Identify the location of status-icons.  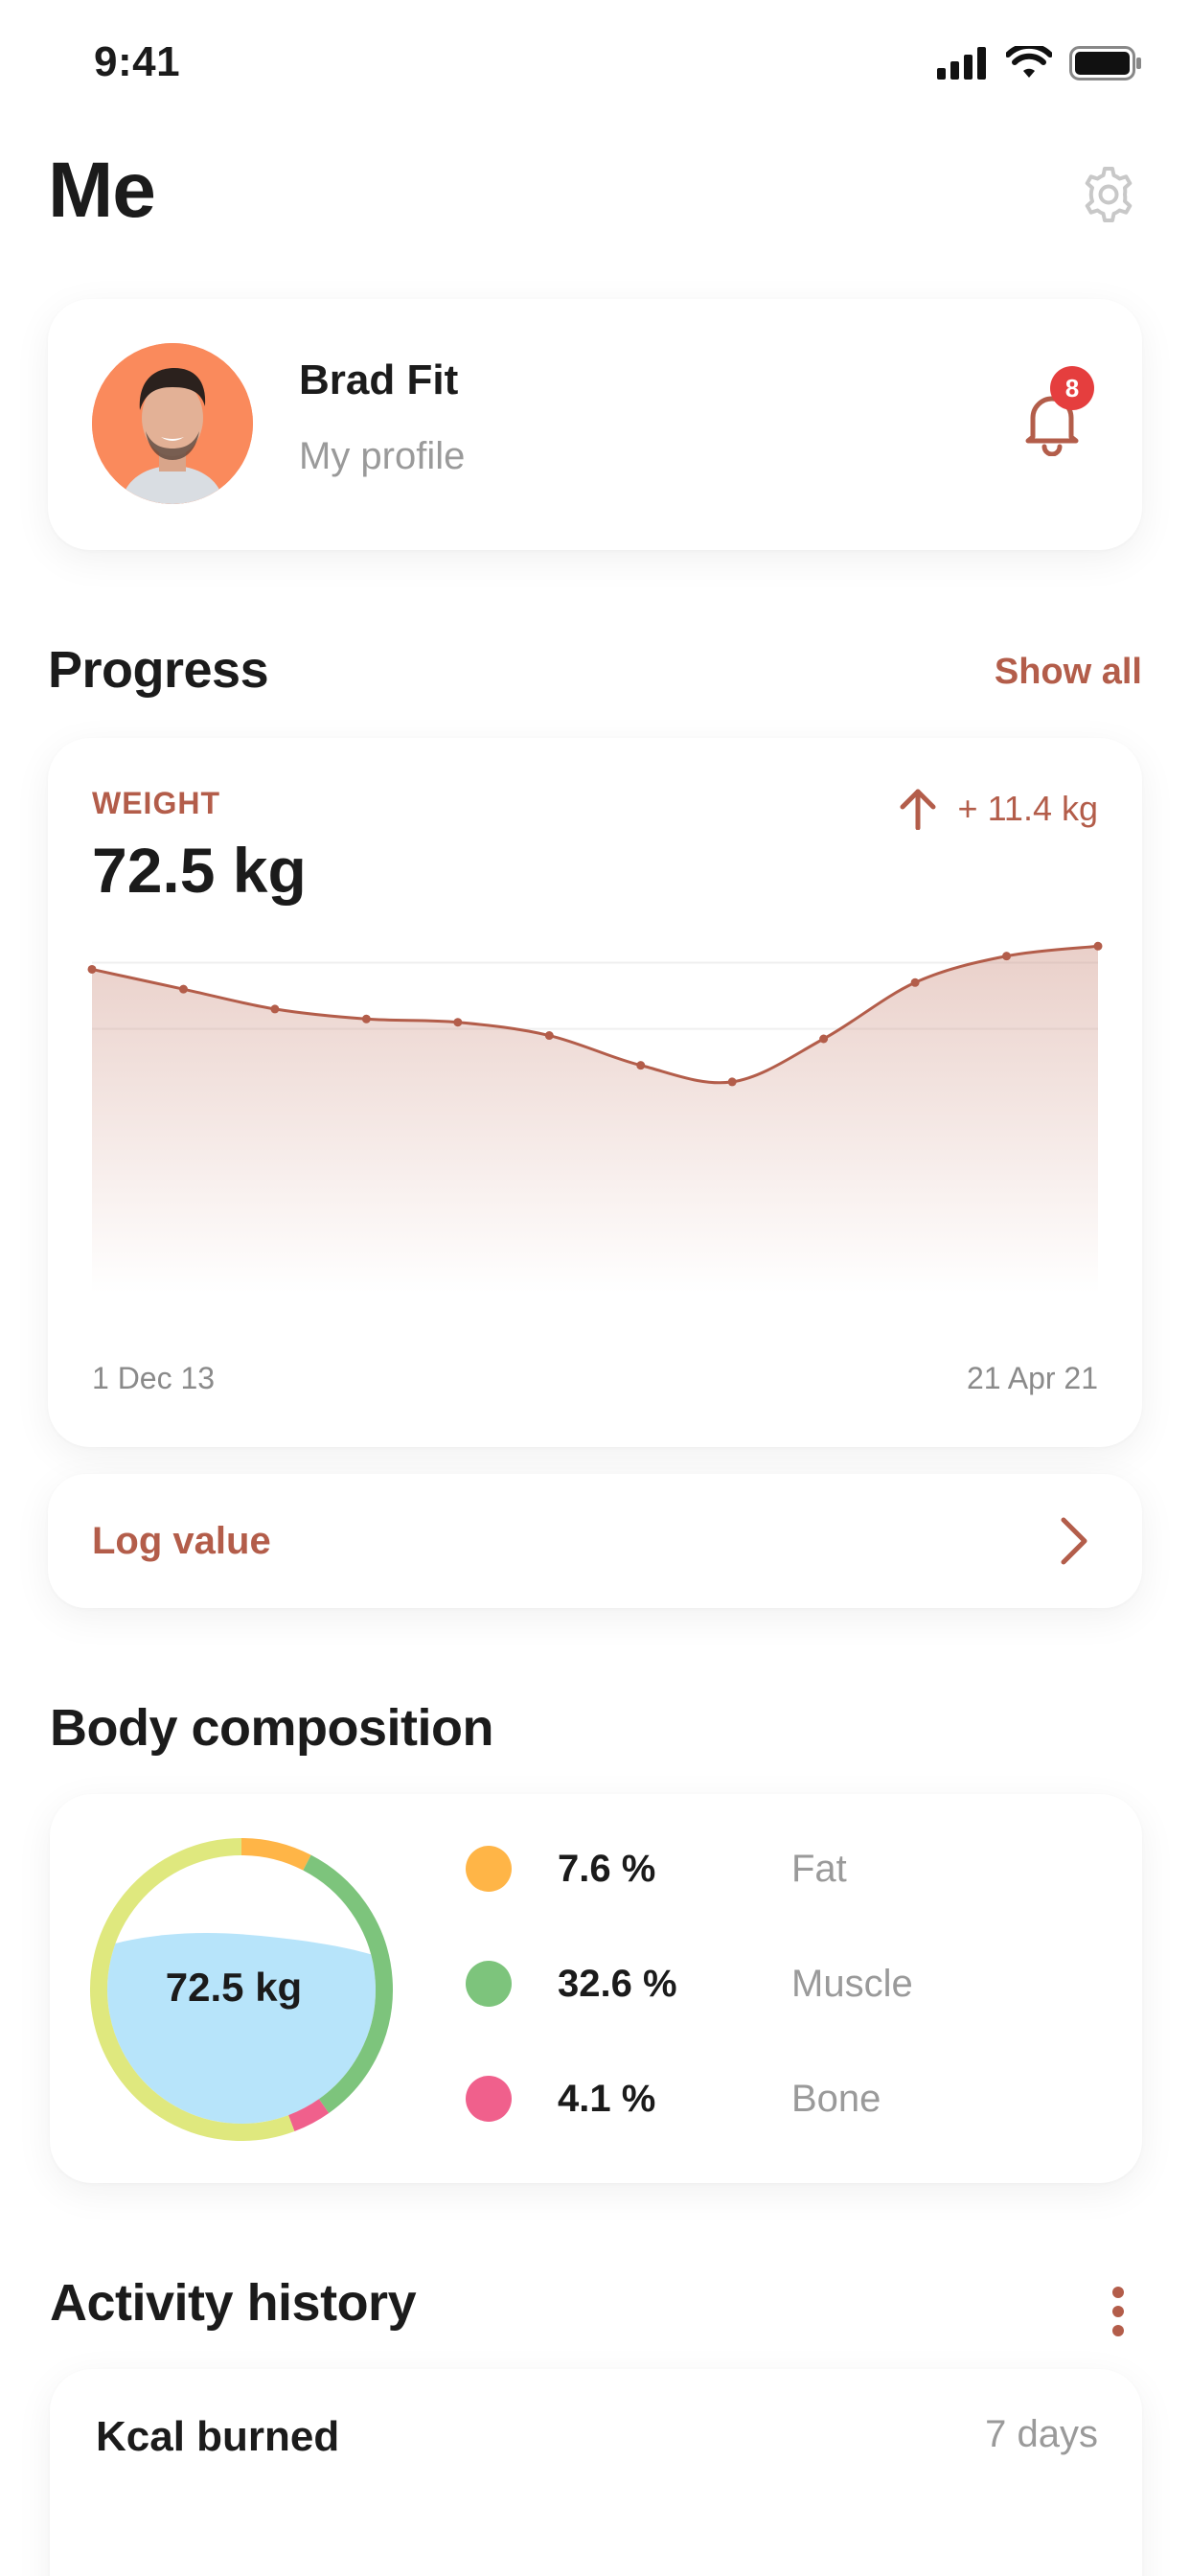
(1039, 63).